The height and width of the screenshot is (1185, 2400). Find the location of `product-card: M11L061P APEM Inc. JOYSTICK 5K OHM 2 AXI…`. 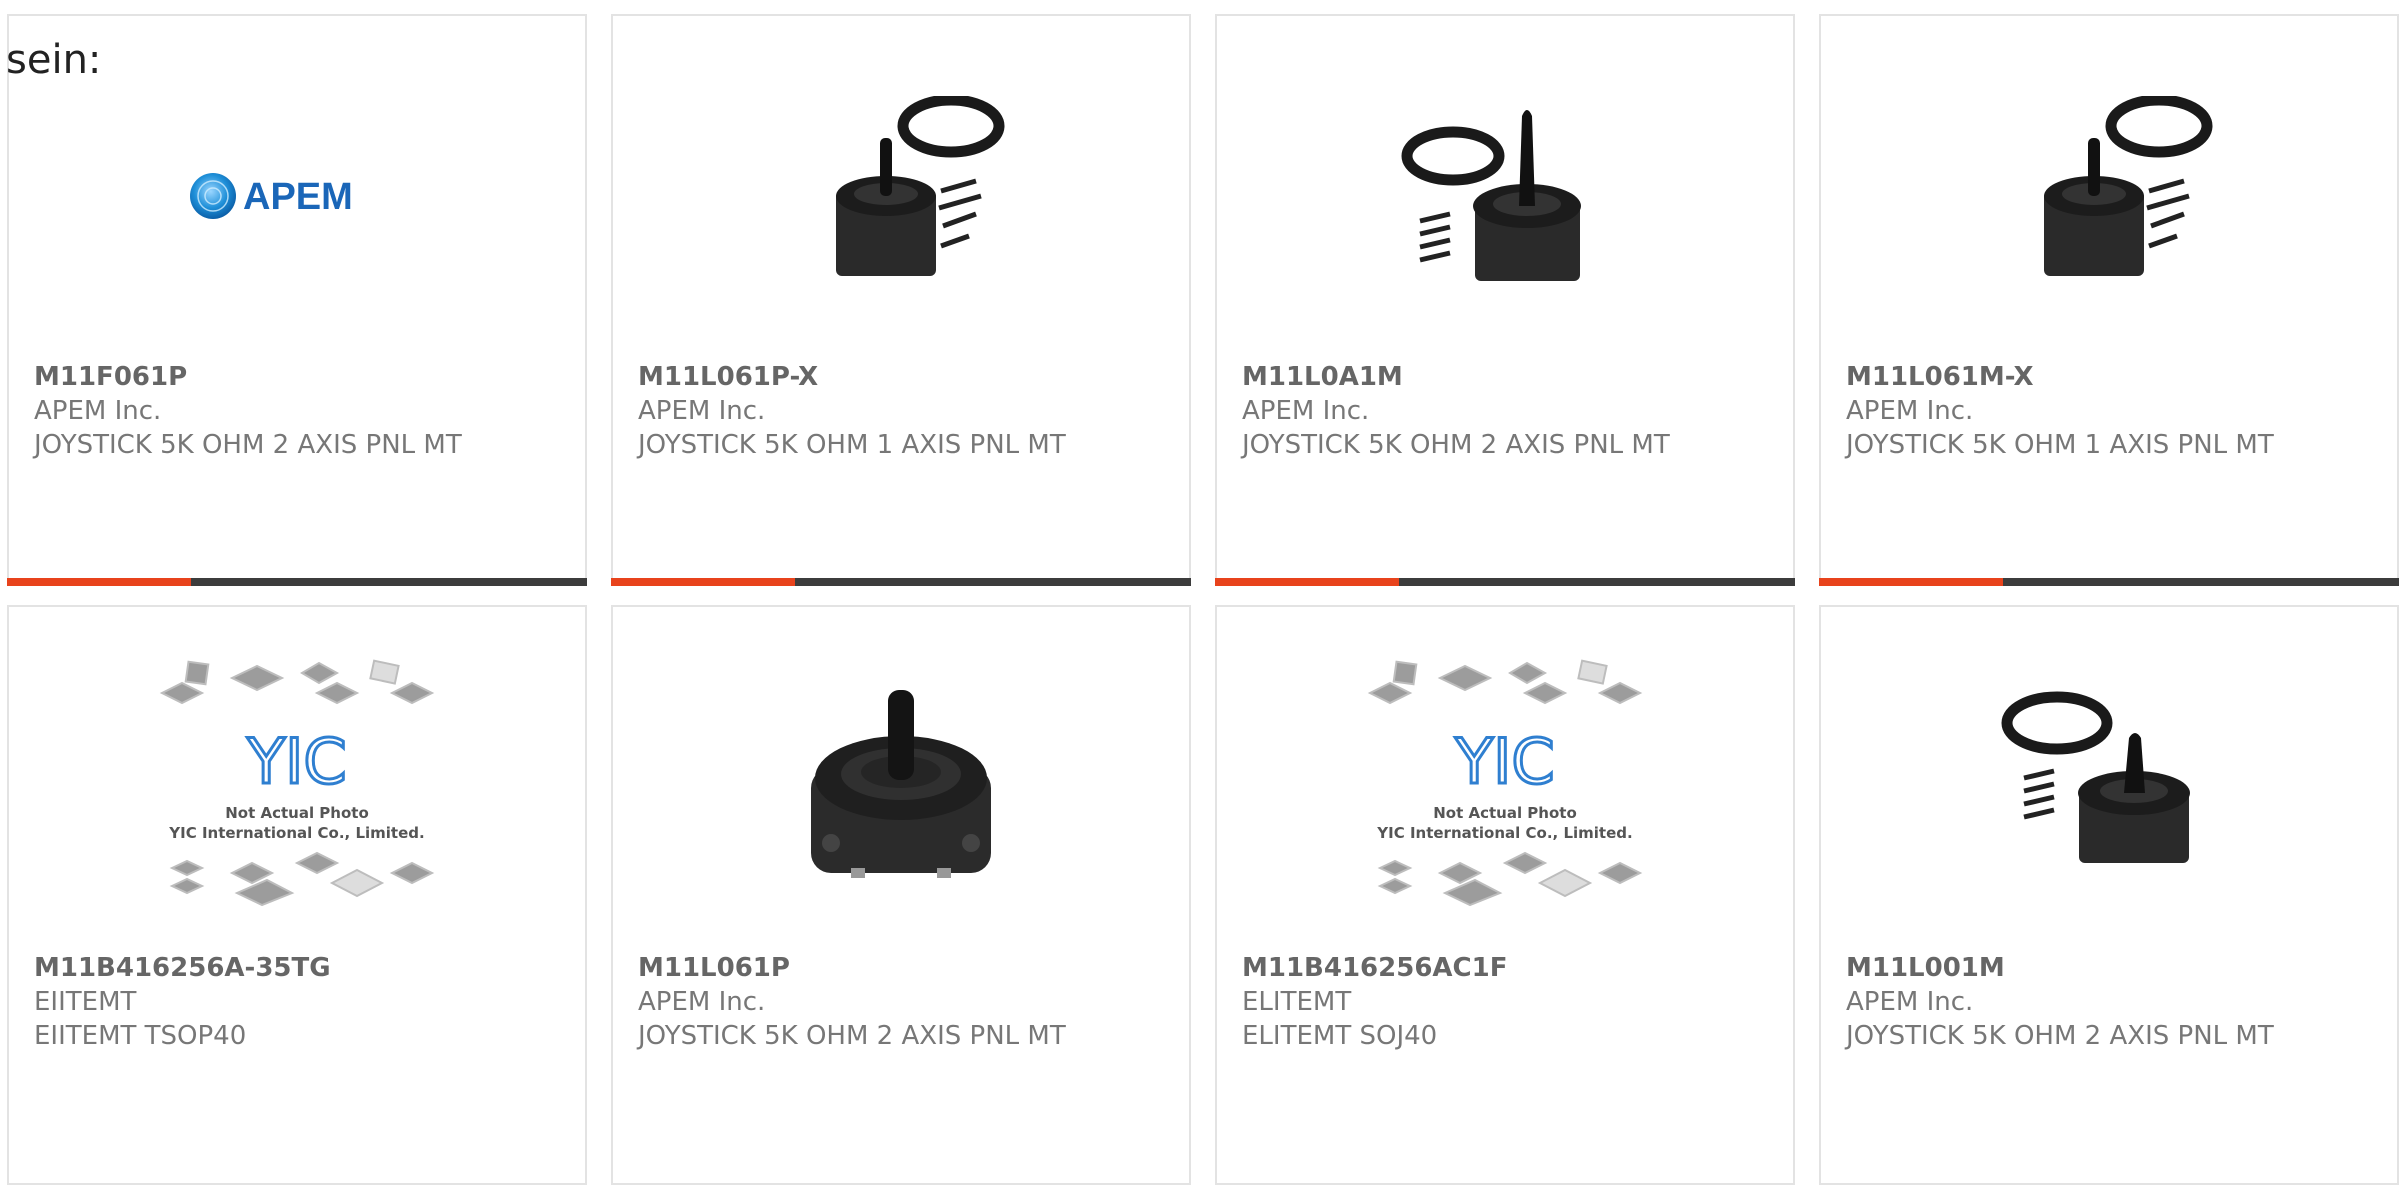

product-card: M11L061P APEM Inc. JOYSTICK 5K OHM 2 AXI… is located at coordinates (901, 895).